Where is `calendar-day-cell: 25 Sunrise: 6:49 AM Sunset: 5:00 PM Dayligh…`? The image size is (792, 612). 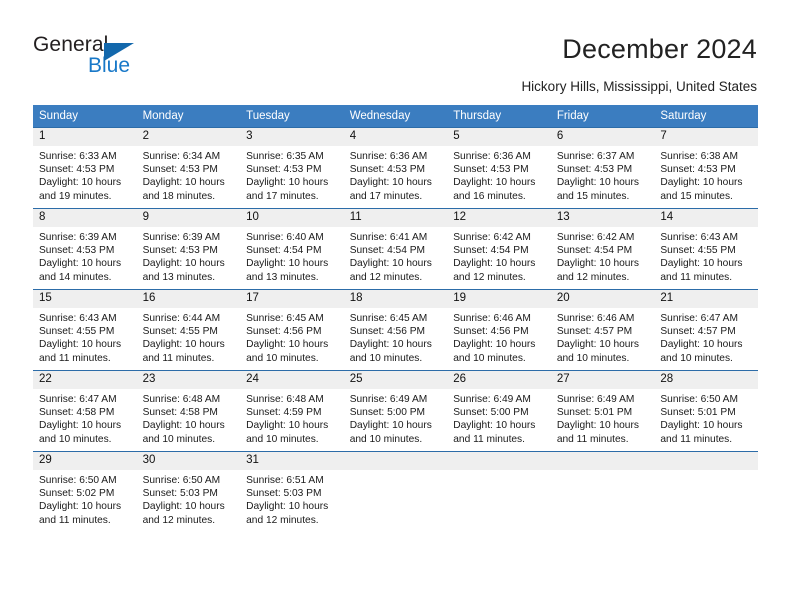 calendar-day-cell: 25 Sunrise: 6:49 AM Sunset: 5:00 PM Dayligh… is located at coordinates (395, 411).